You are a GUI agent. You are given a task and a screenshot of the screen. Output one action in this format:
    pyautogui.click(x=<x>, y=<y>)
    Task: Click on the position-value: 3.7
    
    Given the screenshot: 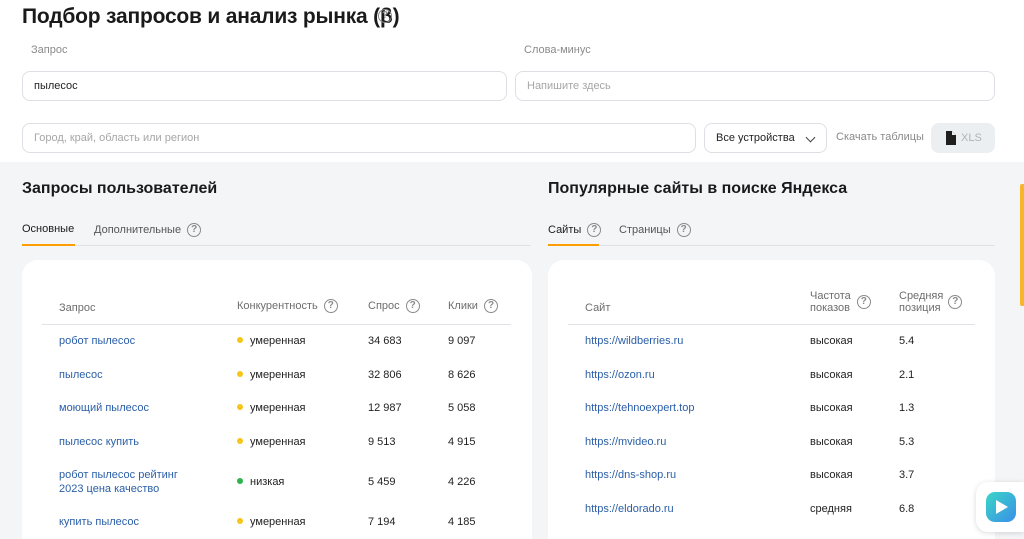 What is the action you would take?
    pyautogui.click(x=907, y=475)
    